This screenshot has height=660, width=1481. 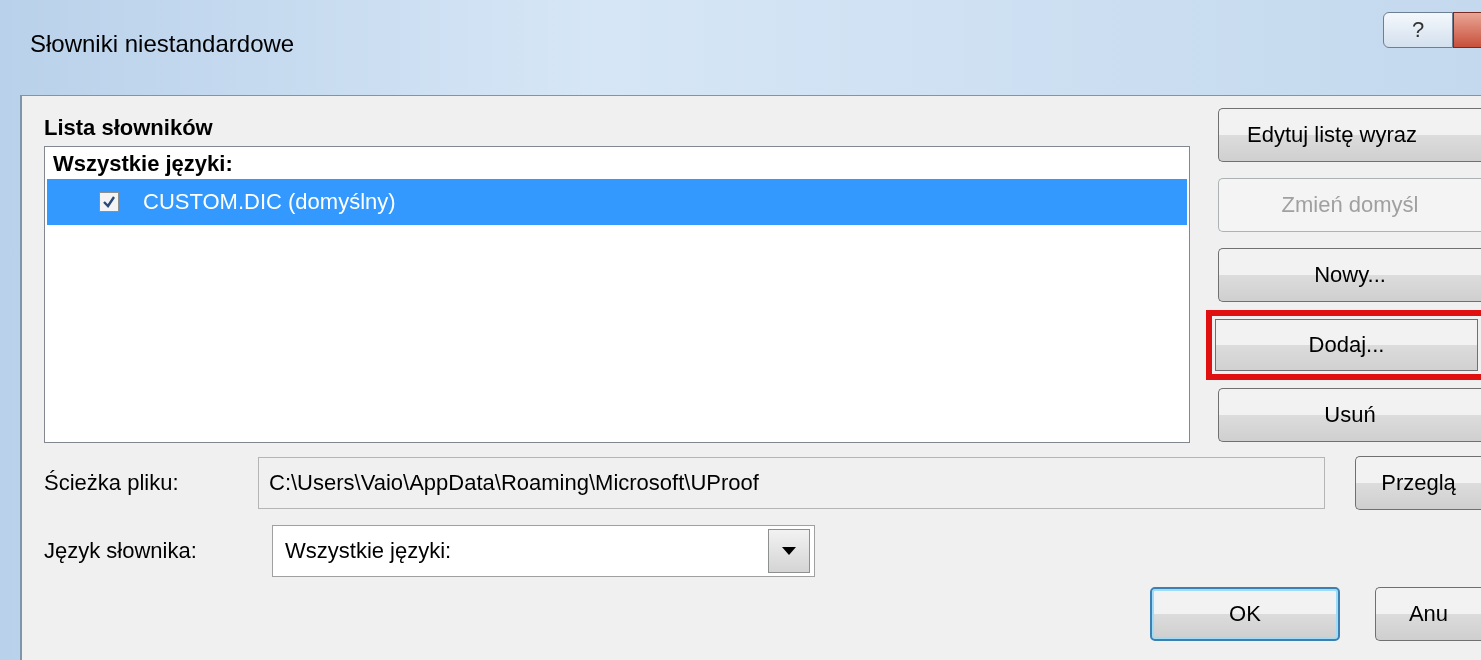 I want to click on path-field: C:\Users\Vaio\AppData\Roaming\Microsoft\UProof, so click(x=791, y=483).